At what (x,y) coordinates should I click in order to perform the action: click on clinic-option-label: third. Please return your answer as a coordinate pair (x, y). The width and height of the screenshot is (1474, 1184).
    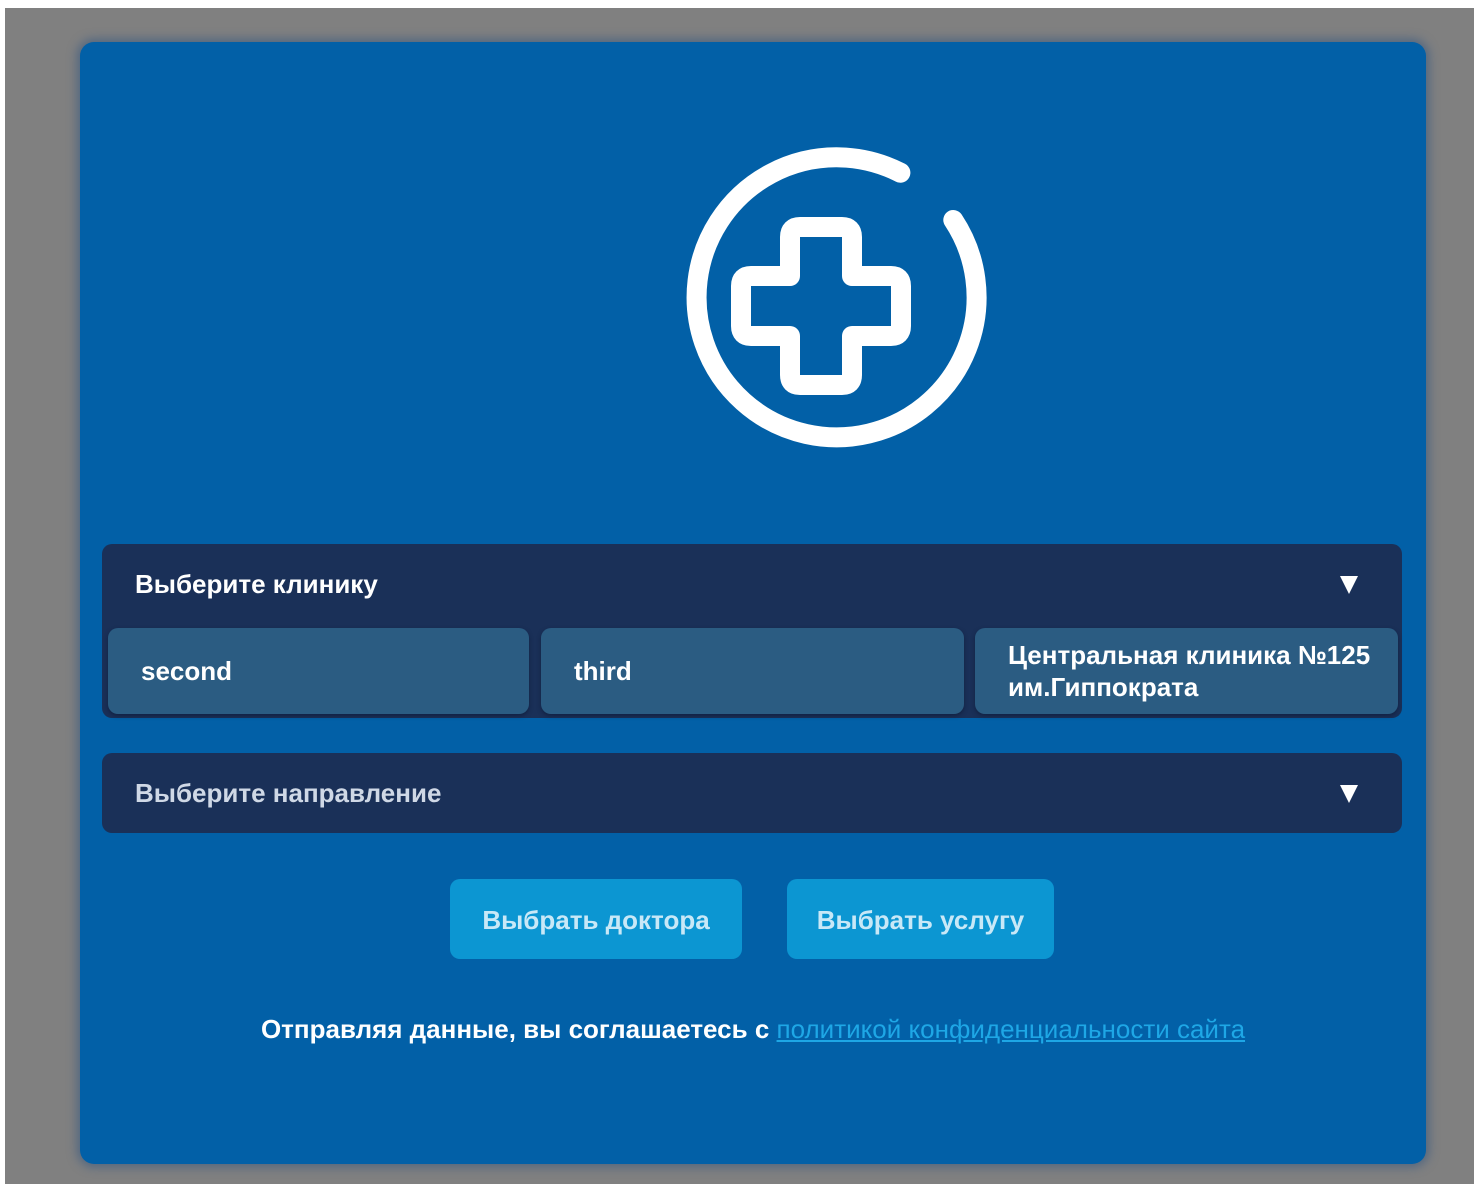
    Looking at the image, I should click on (603, 671).